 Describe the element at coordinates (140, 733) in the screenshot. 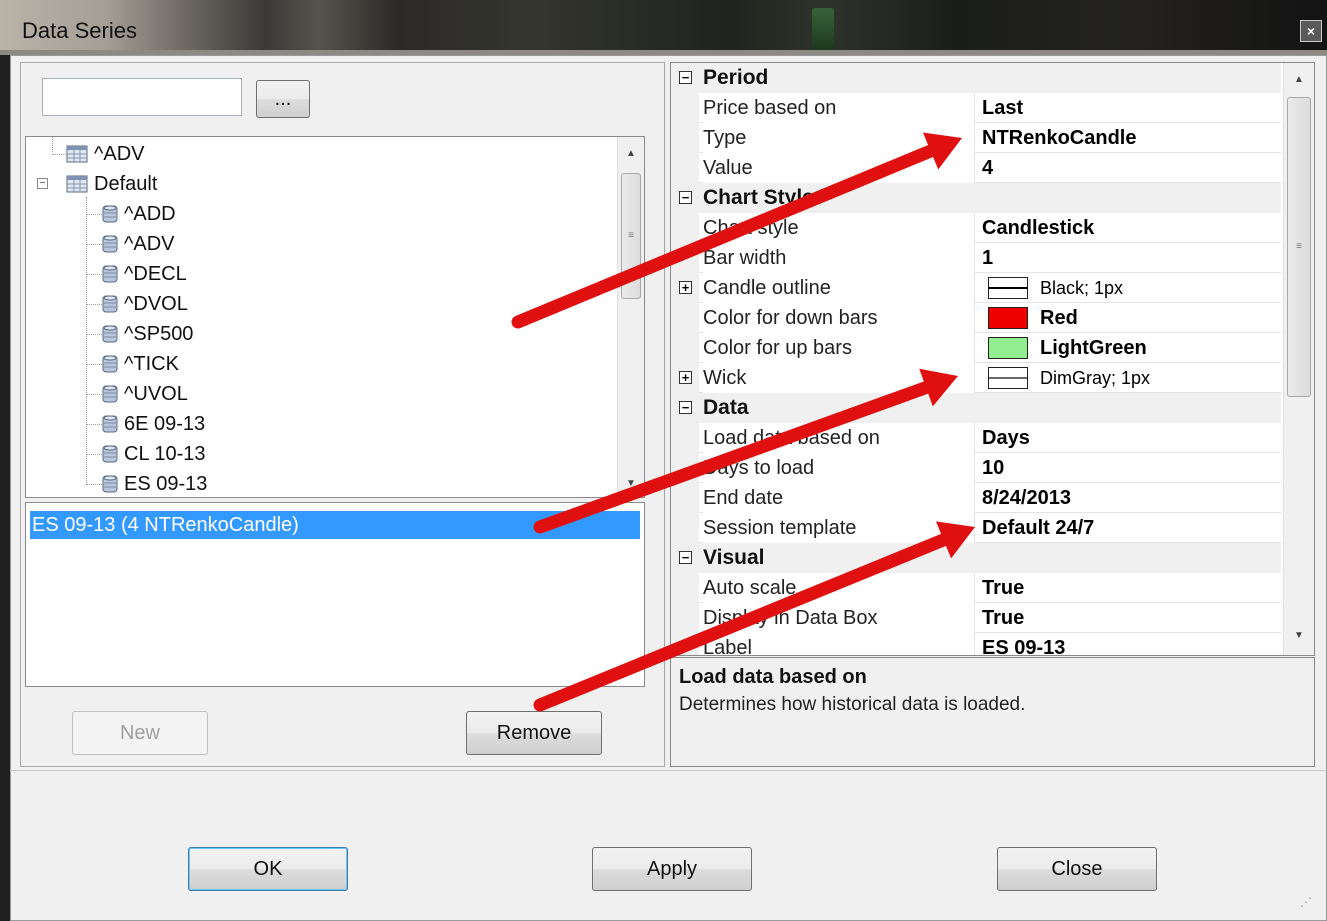

I see `new-button: New` at that location.